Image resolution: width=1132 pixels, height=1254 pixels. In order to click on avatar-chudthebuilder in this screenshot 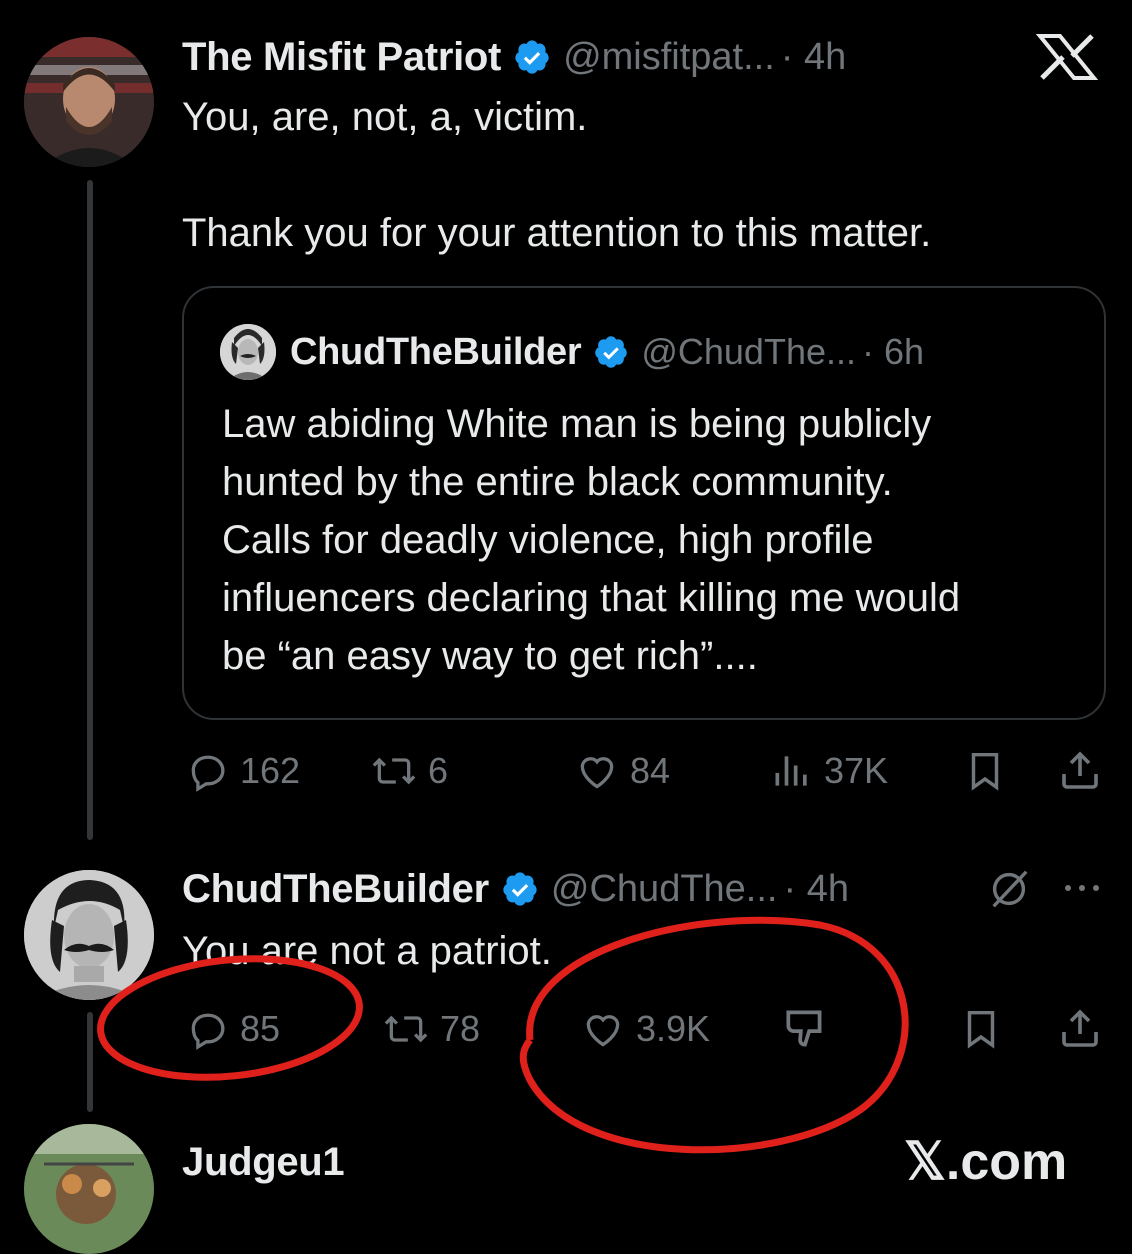, I will do `click(89, 935)`.